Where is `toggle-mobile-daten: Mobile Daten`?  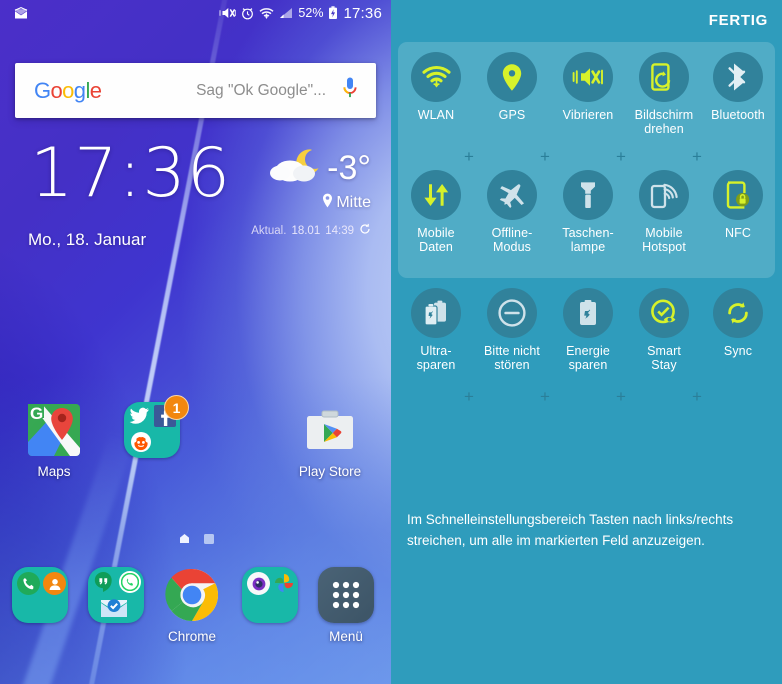
toggle-mobile-daten: Mobile Daten is located at coordinates (436, 212).